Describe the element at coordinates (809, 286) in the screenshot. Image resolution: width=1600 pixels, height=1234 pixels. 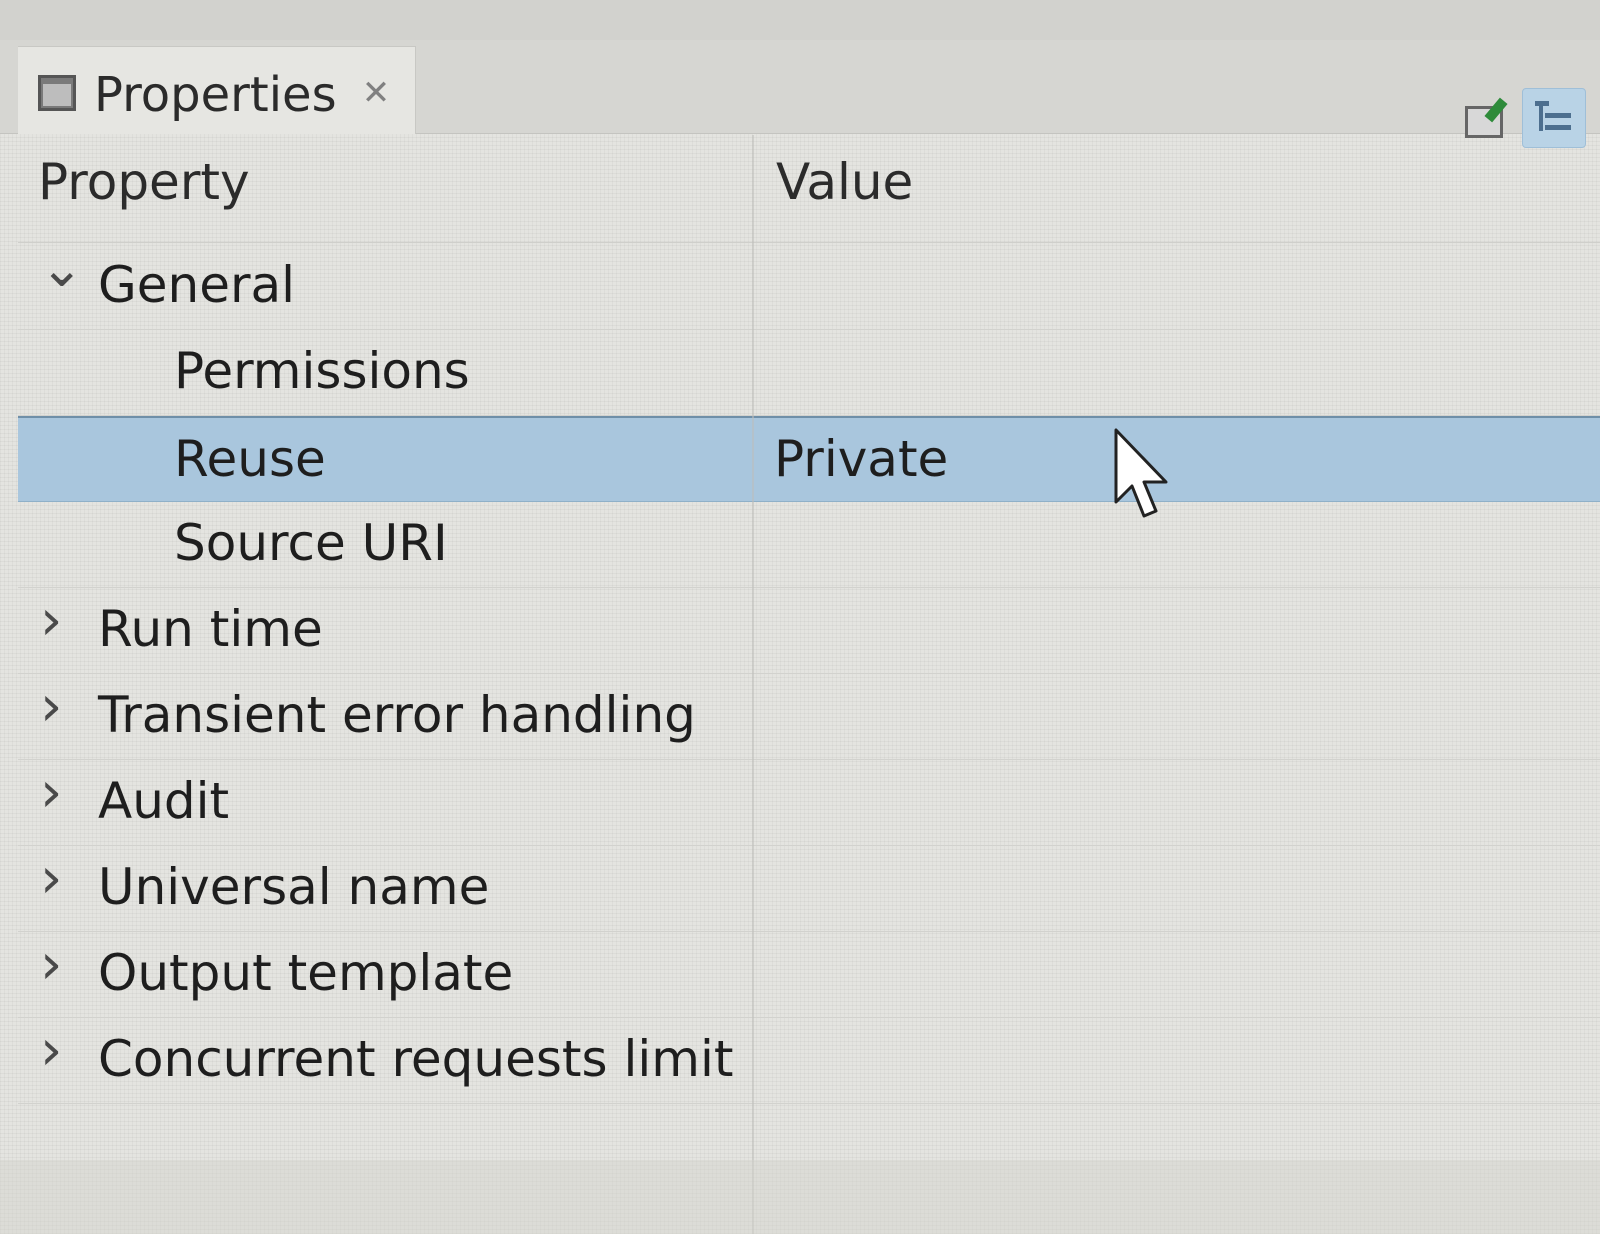
I see `table-row: ⌄ General` at that location.